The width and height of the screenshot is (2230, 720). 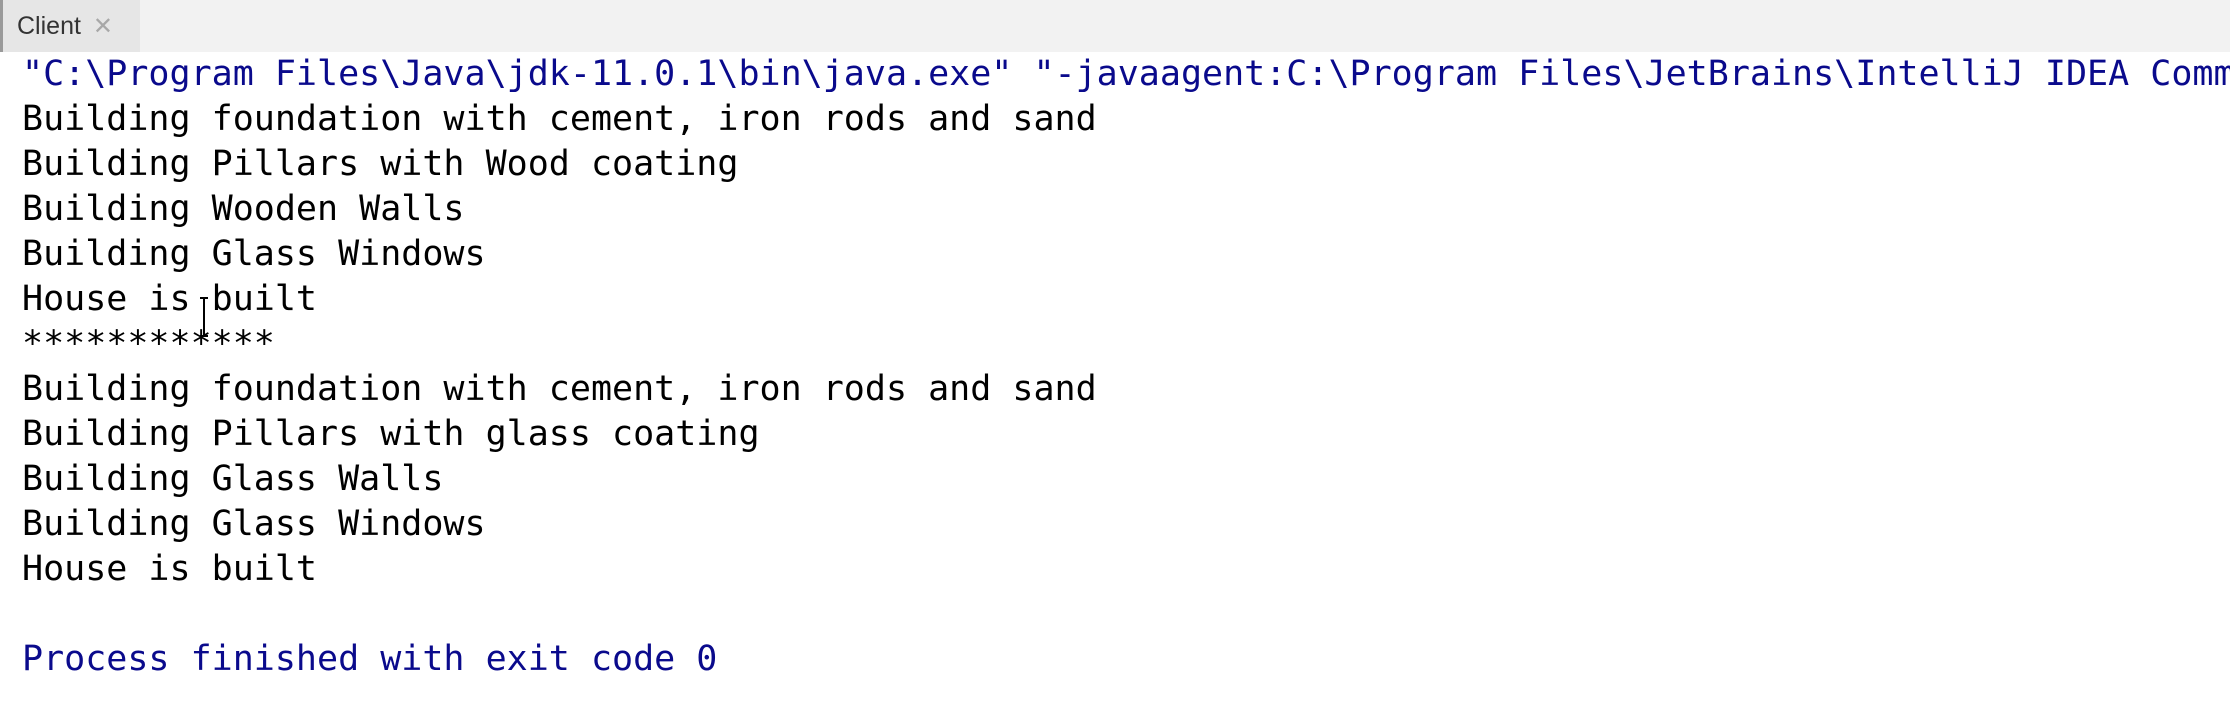 What do you see at coordinates (243, 209) in the screenshot?
I see `output-line: Building Wooden Walls` at bounding box center [243, 209].